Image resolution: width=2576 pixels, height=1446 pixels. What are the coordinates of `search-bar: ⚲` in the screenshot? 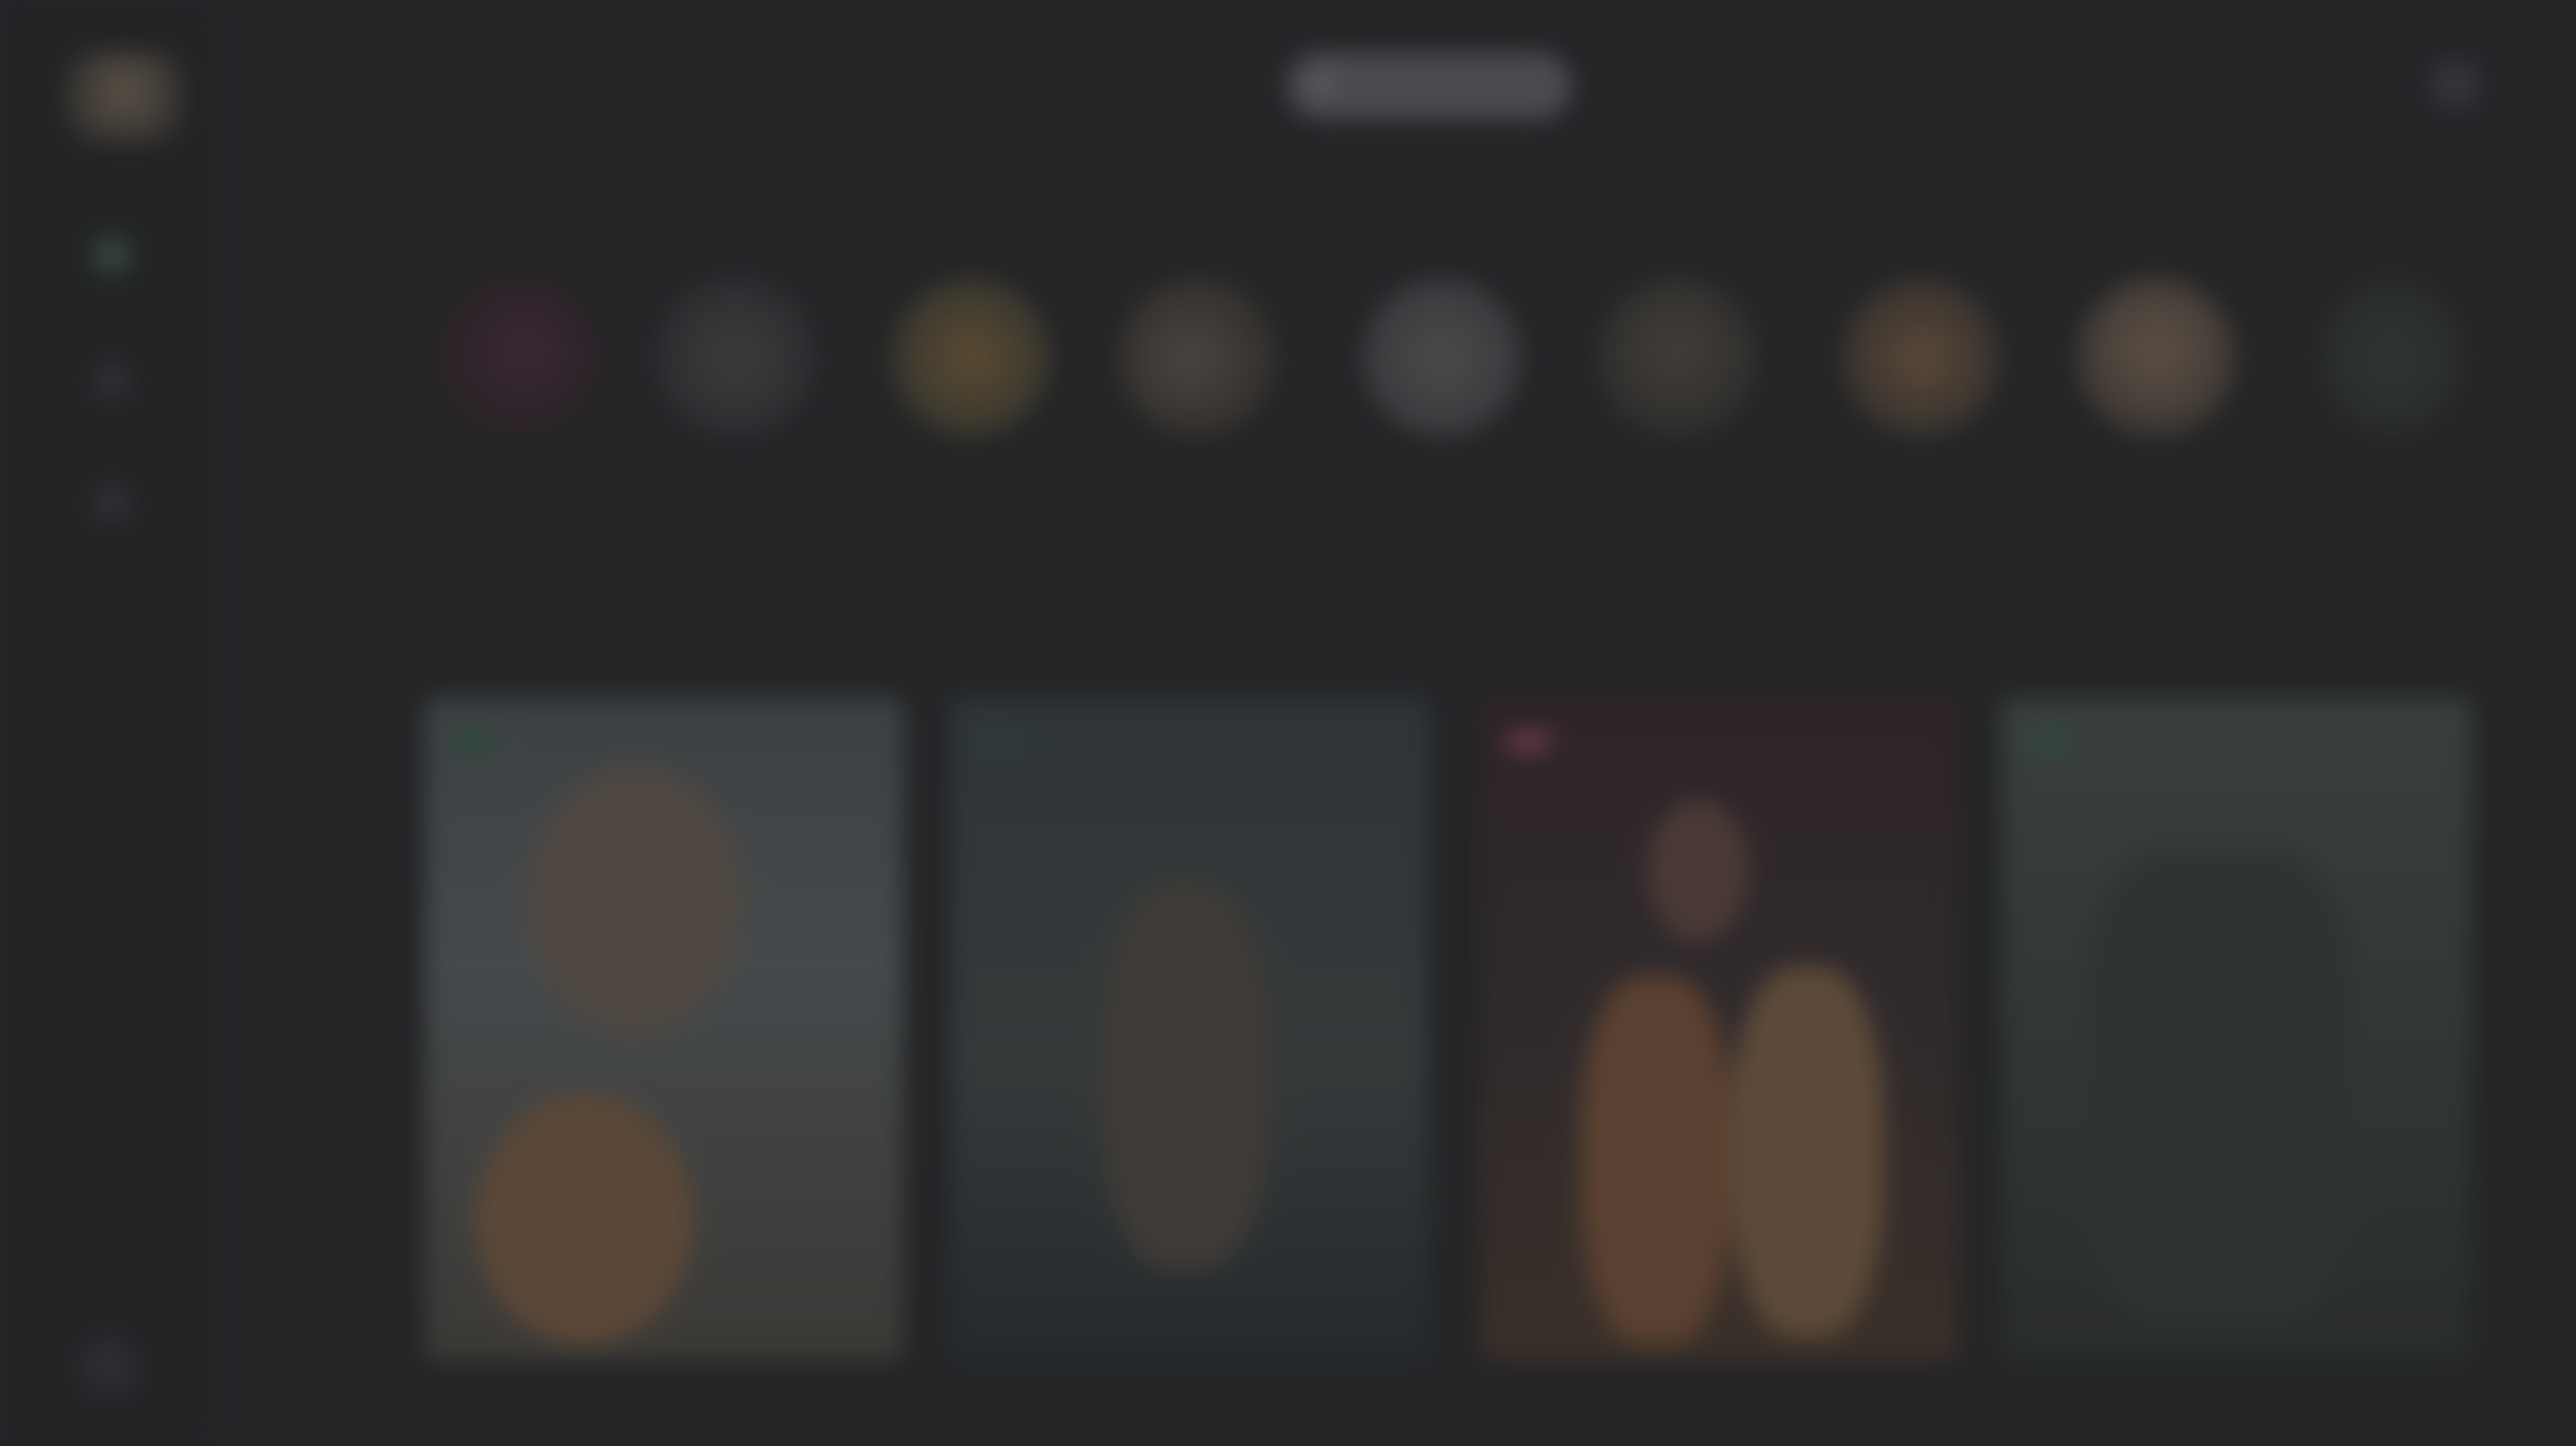 It's located at (1429, 85).